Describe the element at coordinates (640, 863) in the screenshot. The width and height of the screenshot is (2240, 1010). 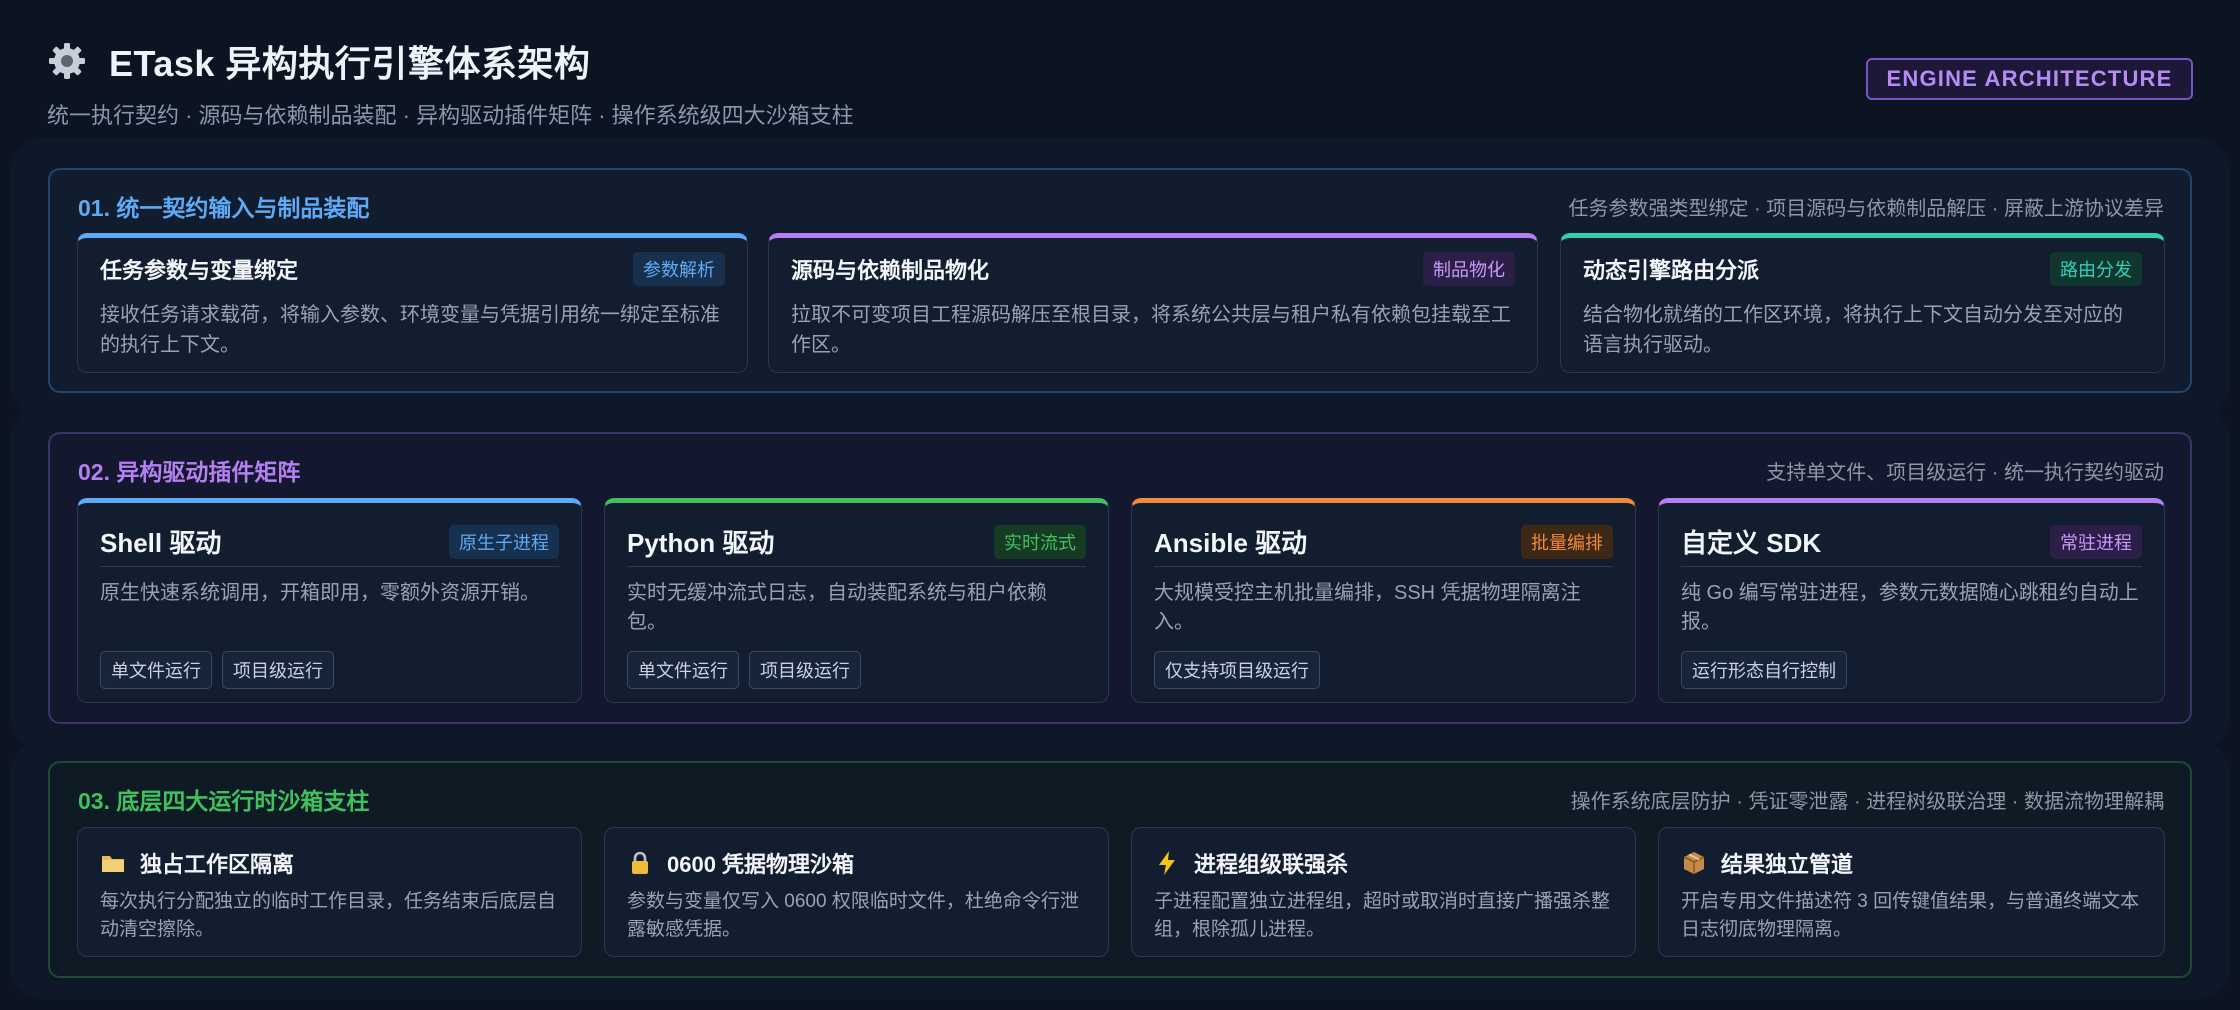
I see `lock-icon` at that location.